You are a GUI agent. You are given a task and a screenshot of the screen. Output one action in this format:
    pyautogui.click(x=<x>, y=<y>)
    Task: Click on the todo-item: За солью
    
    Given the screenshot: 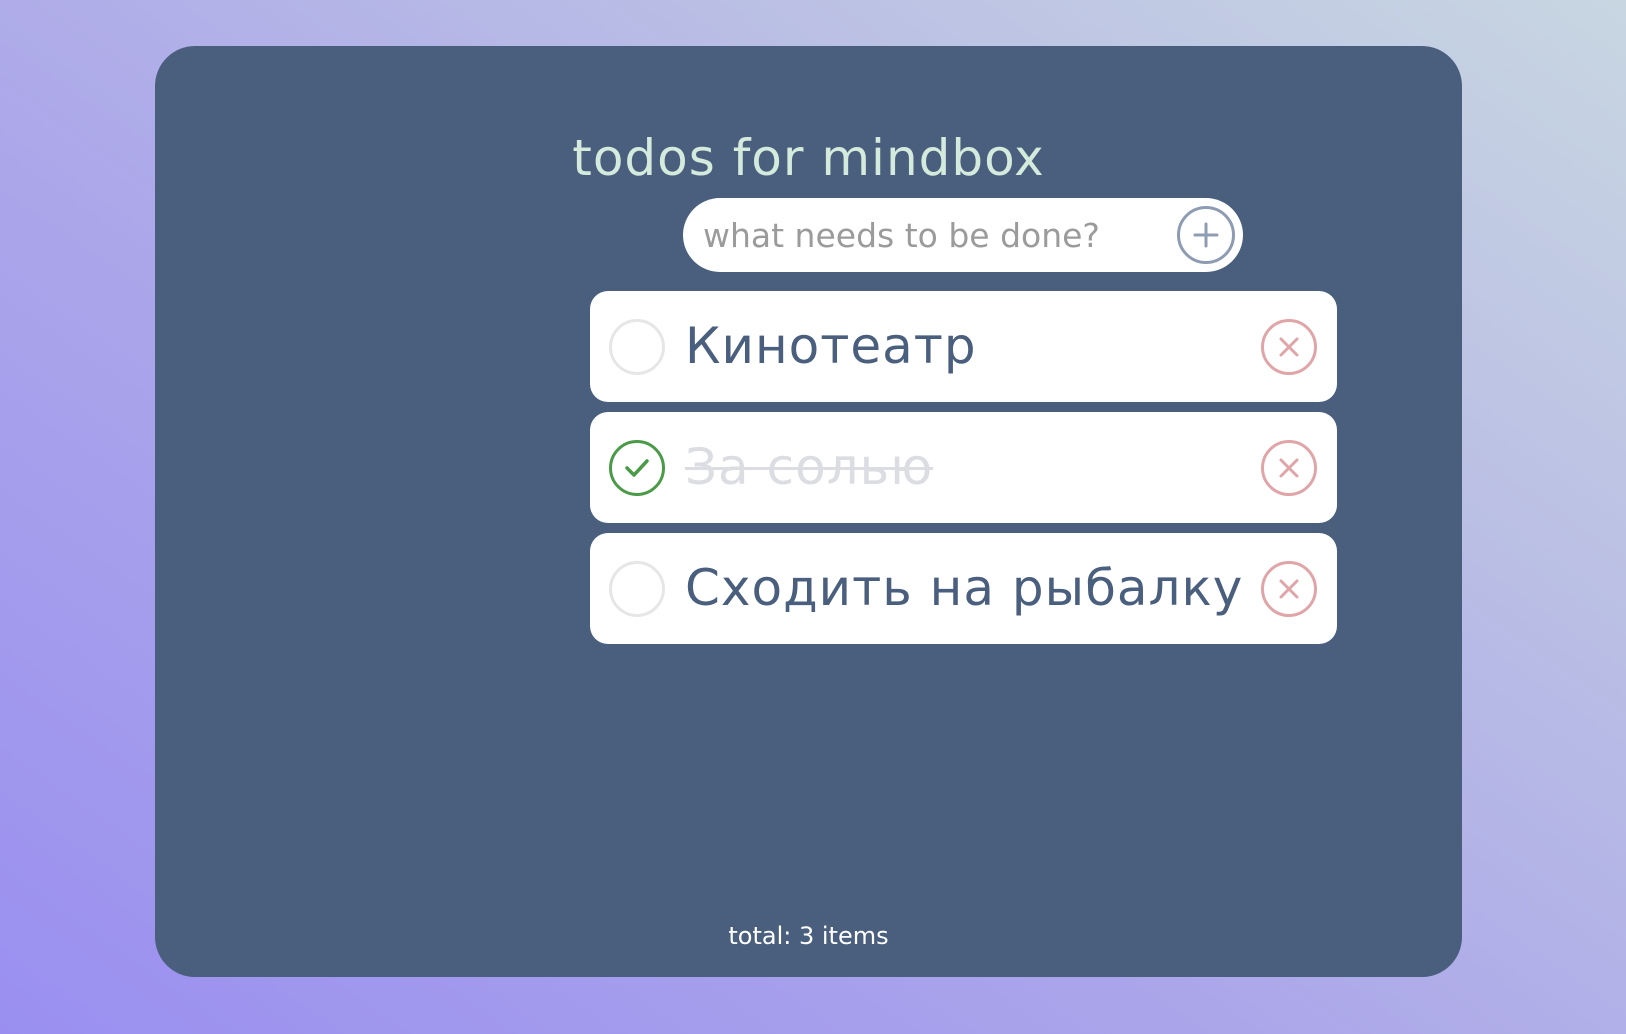 What is the action you would take?
    pyautogui.click(x=963, y=467)
    